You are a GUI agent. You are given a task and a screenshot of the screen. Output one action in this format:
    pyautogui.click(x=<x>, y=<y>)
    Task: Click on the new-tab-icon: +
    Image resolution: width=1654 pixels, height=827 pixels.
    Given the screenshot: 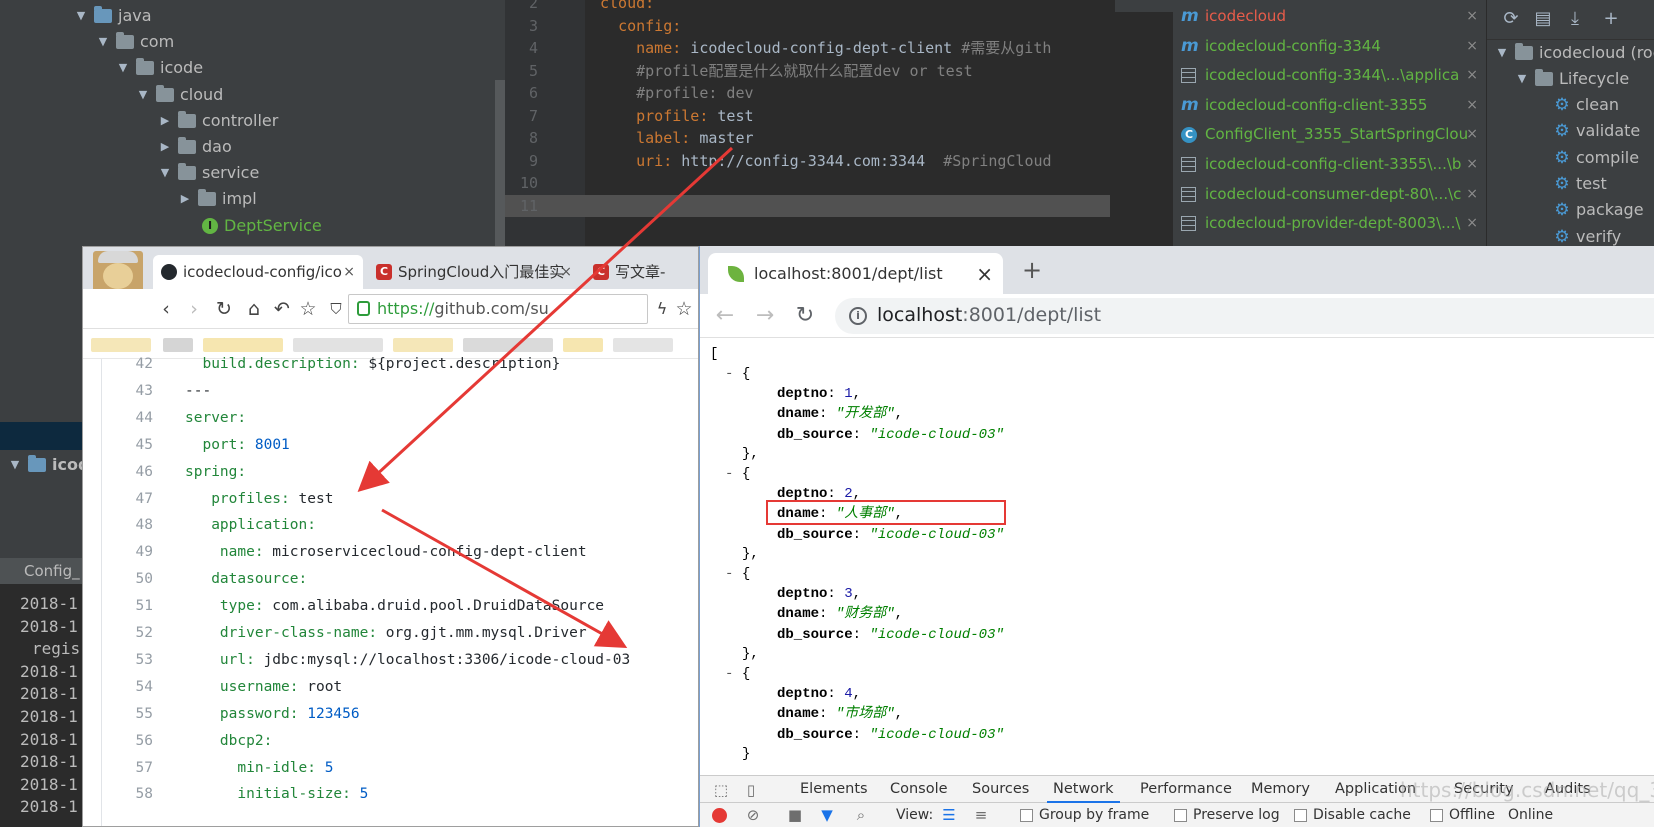 What is the action you would take?
    pyautogui.click(x=1032, y=270)
    